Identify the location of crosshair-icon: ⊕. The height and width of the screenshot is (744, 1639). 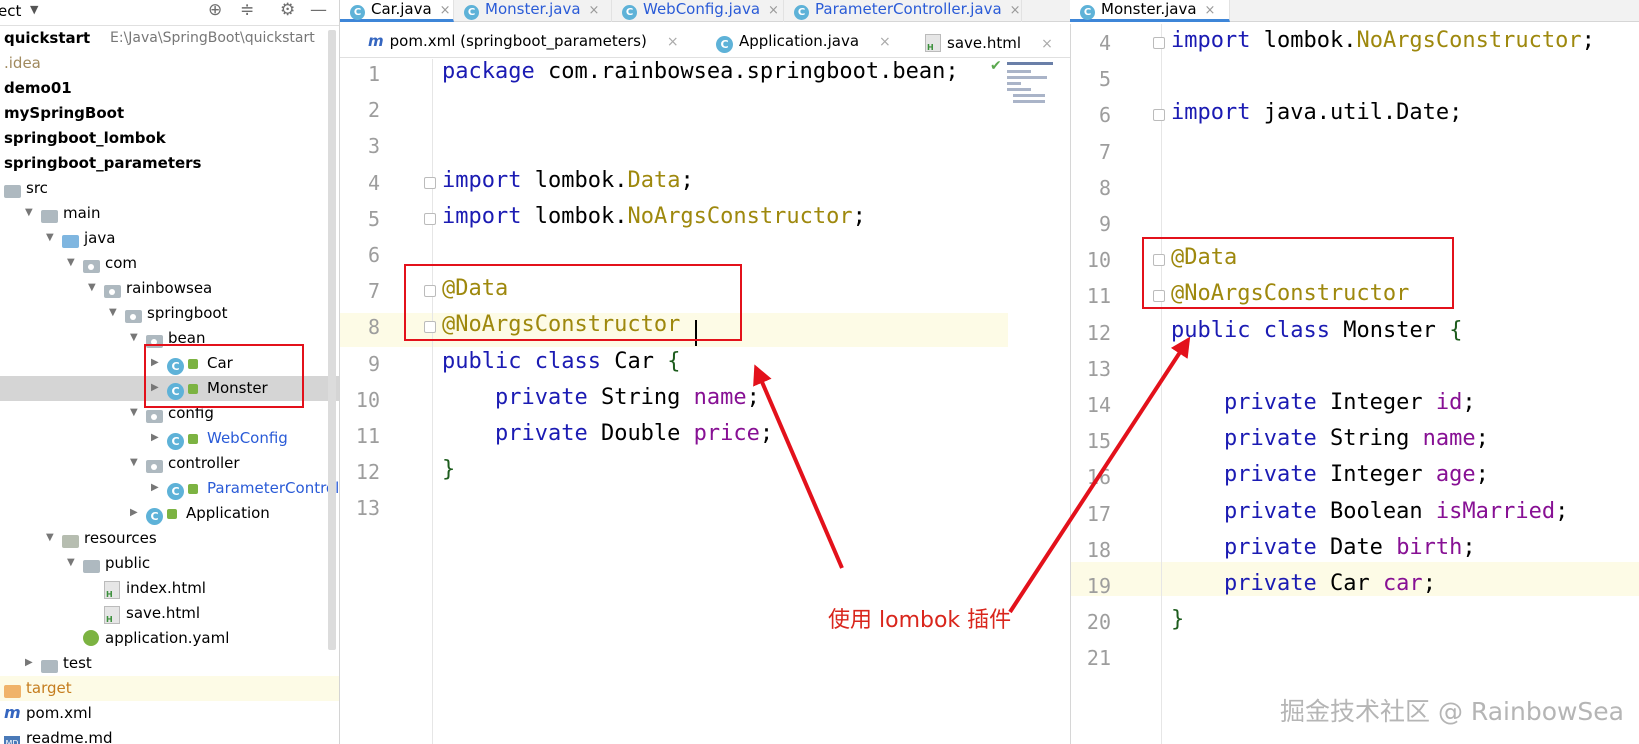
(215, 10).